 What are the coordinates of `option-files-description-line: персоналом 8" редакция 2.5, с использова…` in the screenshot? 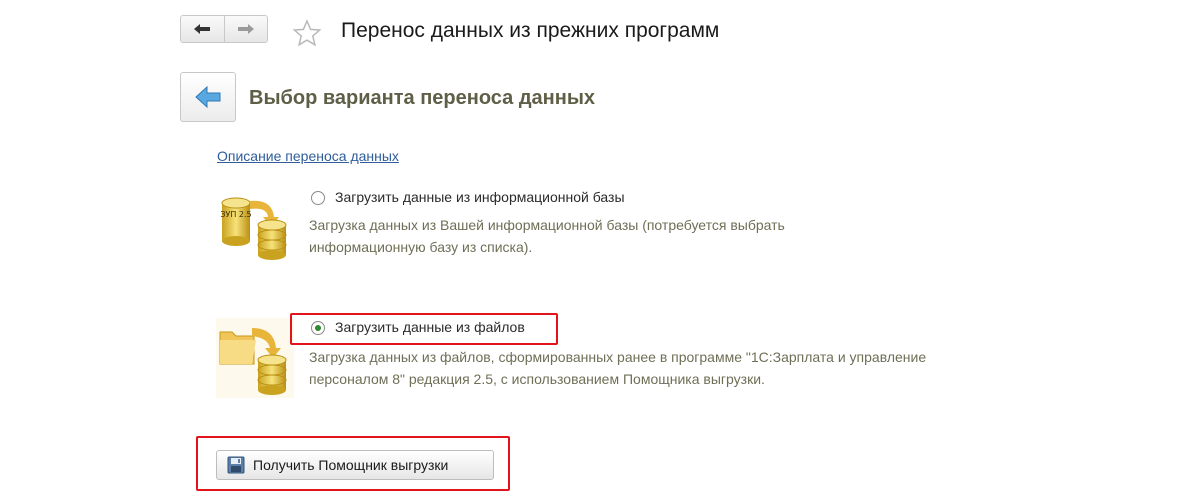 It's located at (537, 379).